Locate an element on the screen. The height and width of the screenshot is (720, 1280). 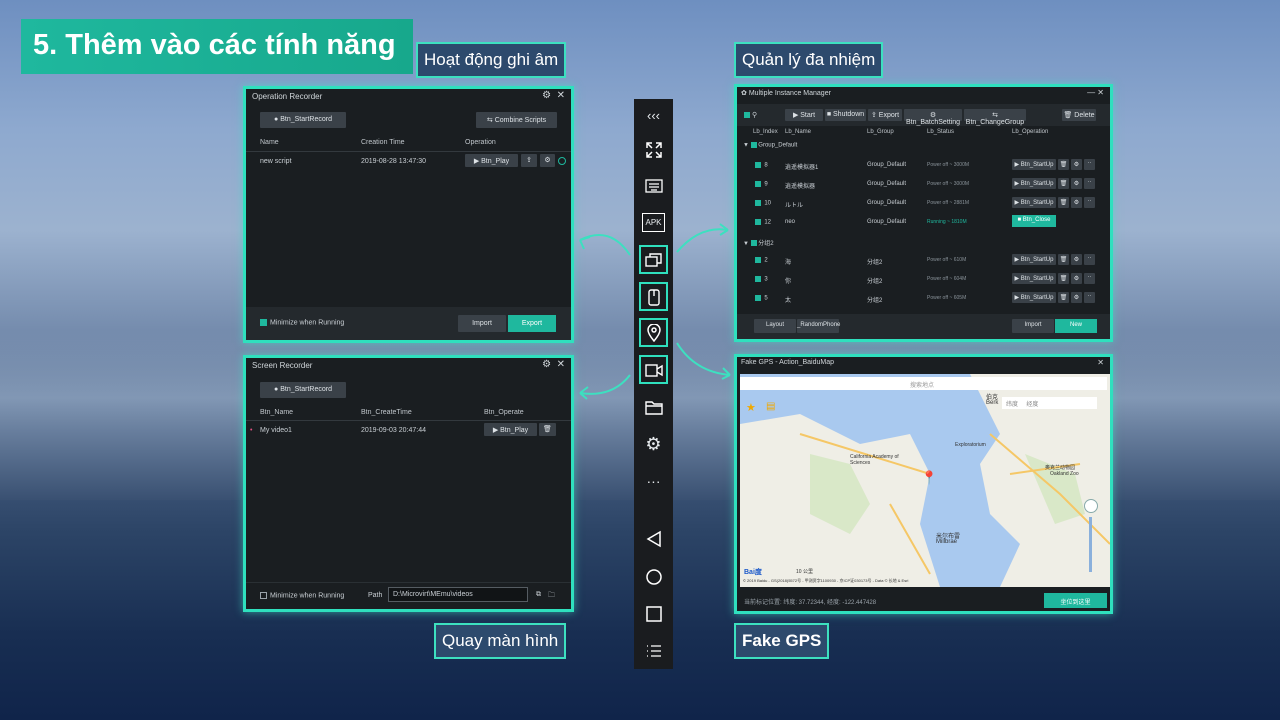
collapse-icon: ‹‹‹ is located at coordinates (653, 115).